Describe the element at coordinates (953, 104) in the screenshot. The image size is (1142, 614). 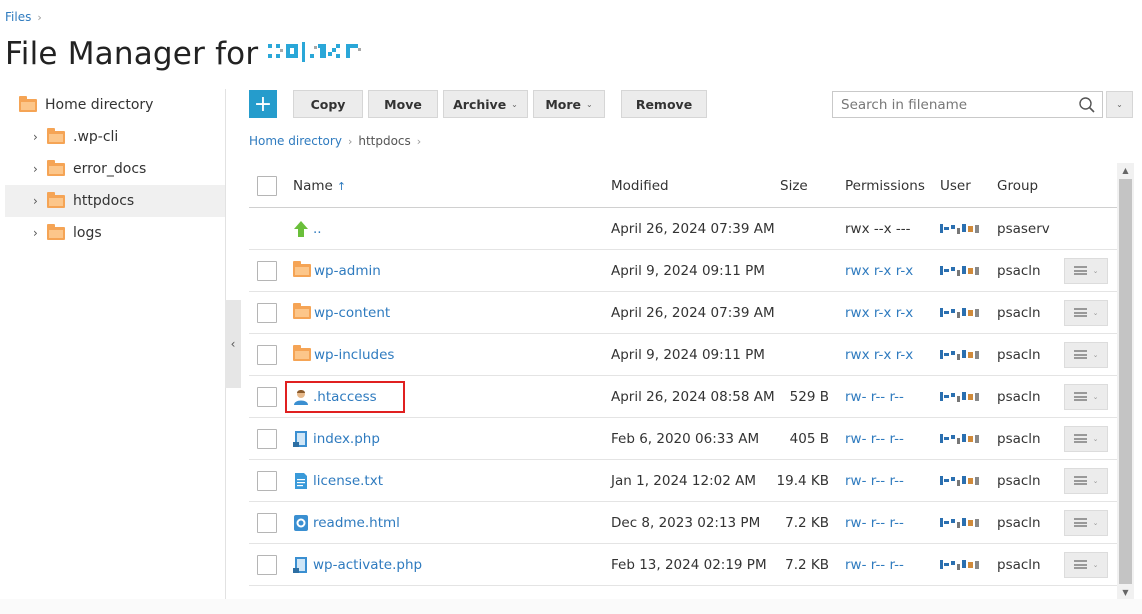
I see `search-input` at that location.